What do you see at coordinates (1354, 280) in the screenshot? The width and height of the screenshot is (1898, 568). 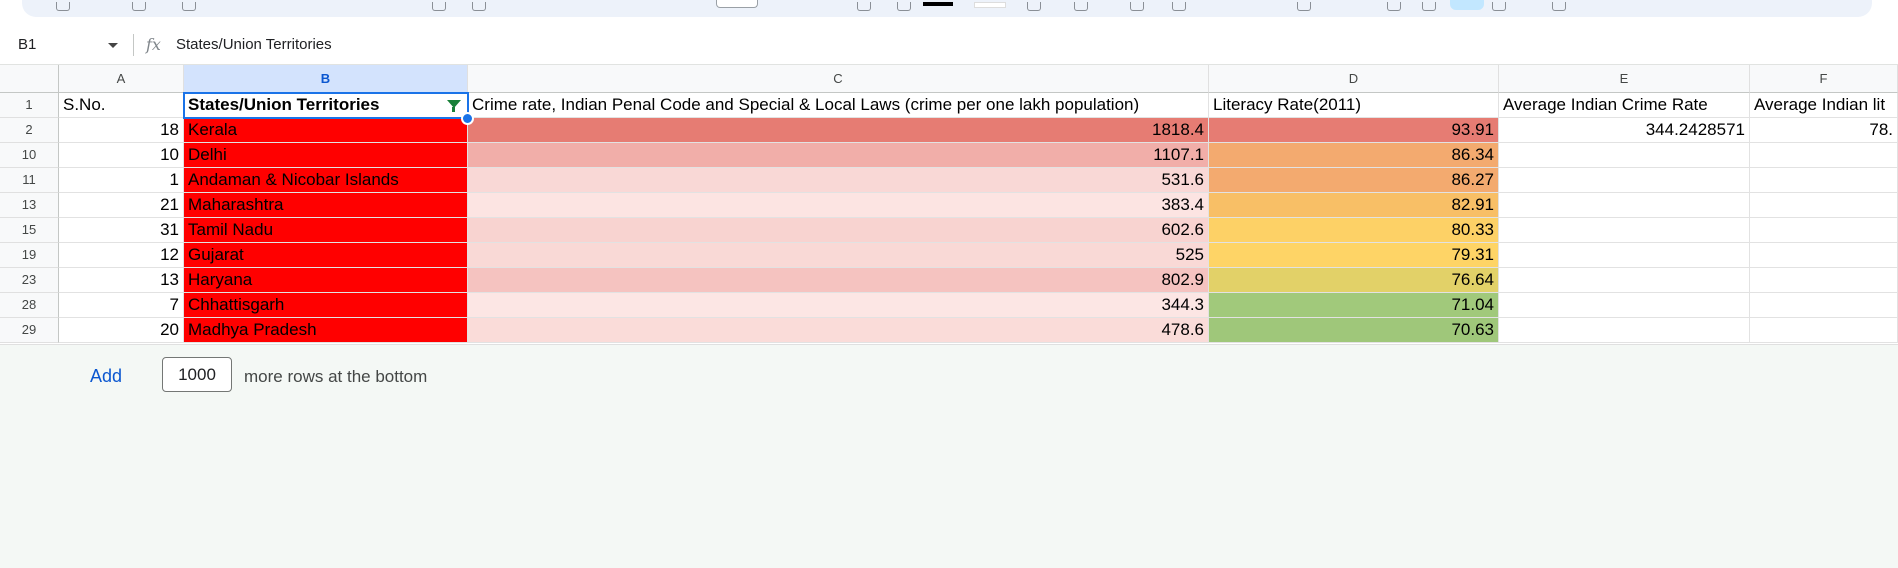 I see `cell-literacy: 76.64` at bounding box center [1354, 280].